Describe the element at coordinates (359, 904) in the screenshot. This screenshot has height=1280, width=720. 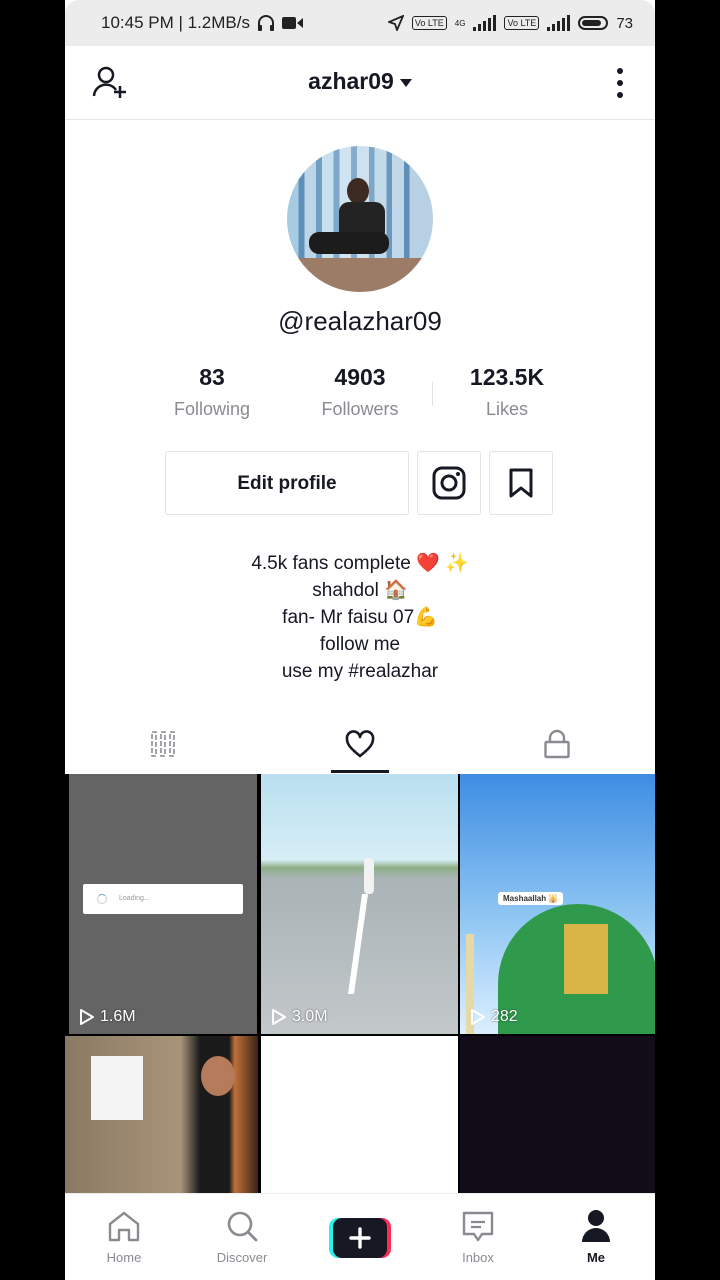
I see `video-thumbnail: 3.0M` at that location.